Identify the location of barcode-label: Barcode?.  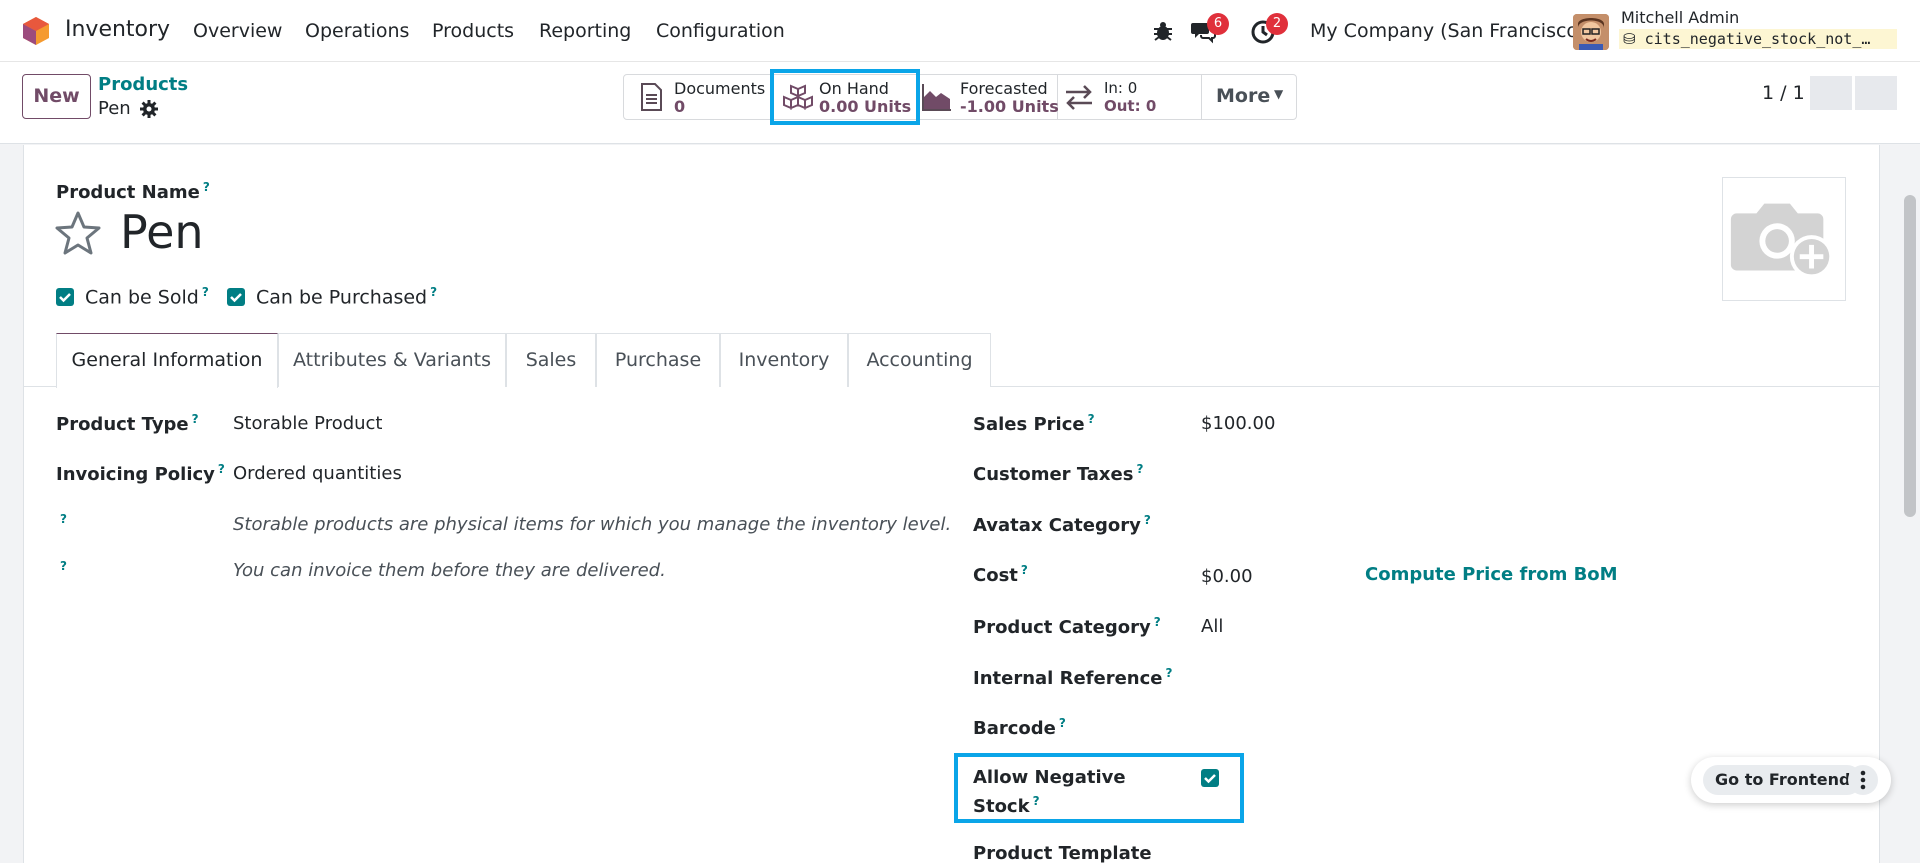
(1019, 727).